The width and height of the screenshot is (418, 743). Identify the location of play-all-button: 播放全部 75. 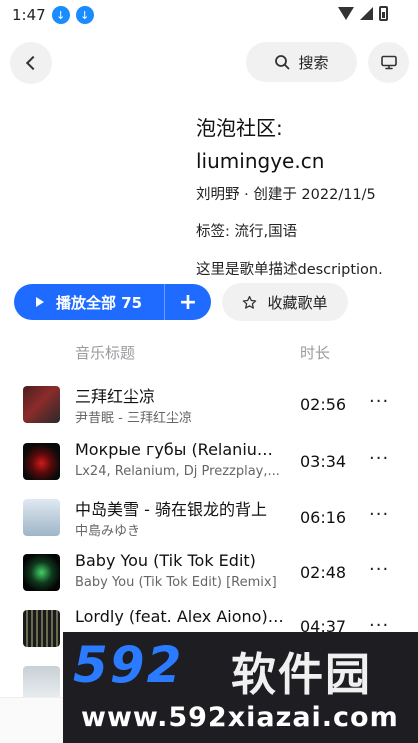
(89, 302).